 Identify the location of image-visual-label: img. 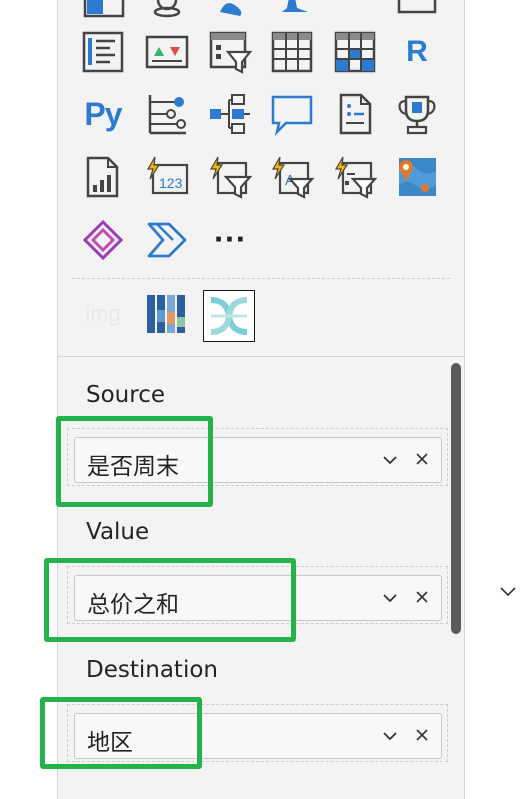
(103, 313).